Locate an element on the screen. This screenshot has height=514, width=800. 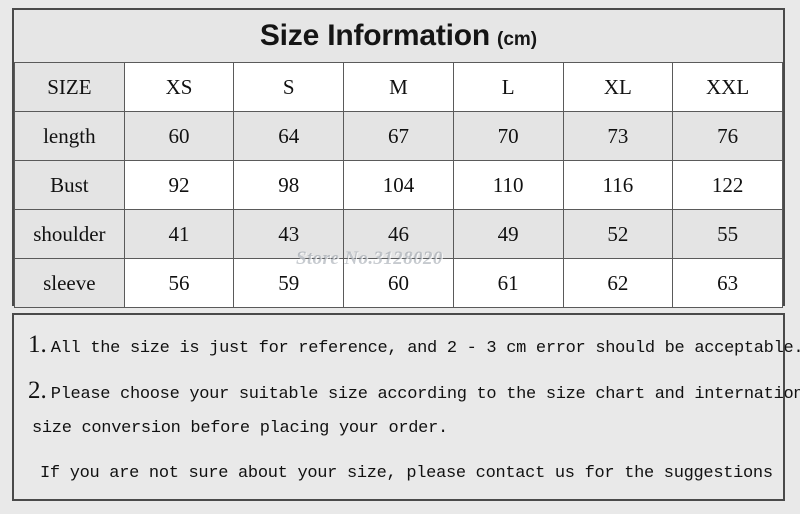
note-1-number: 1. is located at coordinates (37, 344).